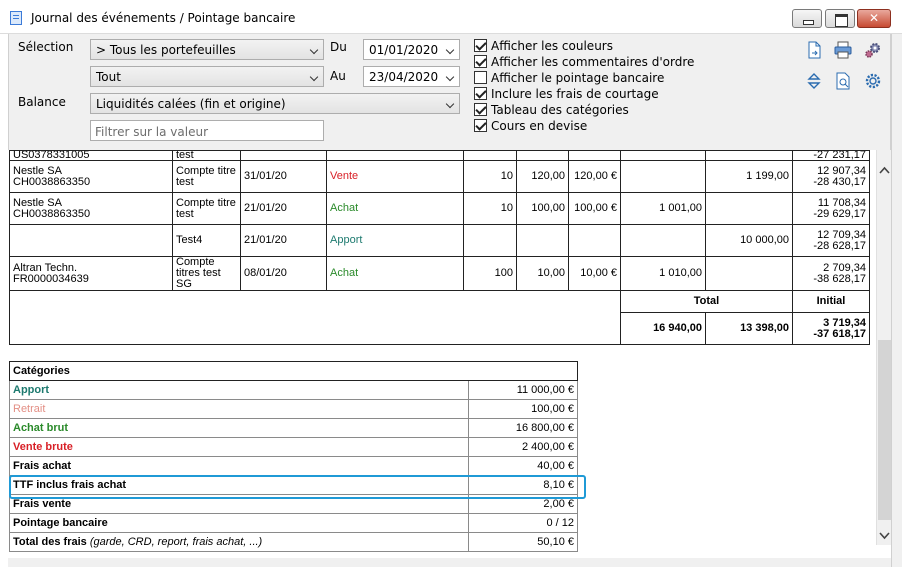 The image size is (902, 567). Describe the element at coordinates (663, 208) in the screenshot. I see `debit-cell: 1 001,00` at that location.